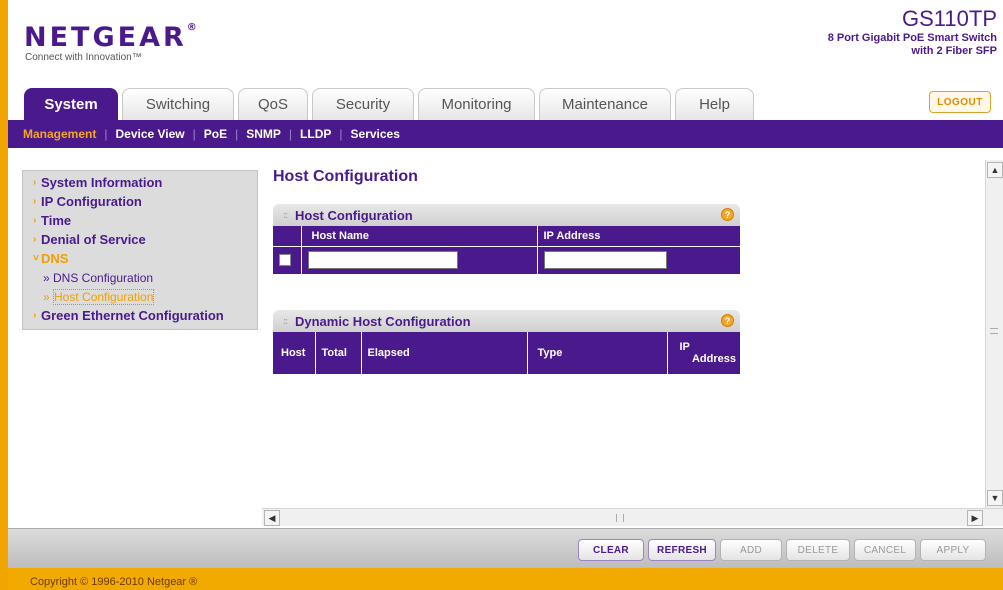  What do you see at coordinates (62, 134) in the screenshot?
I see `subnav-management: Management` at bounding box center [62, 134].